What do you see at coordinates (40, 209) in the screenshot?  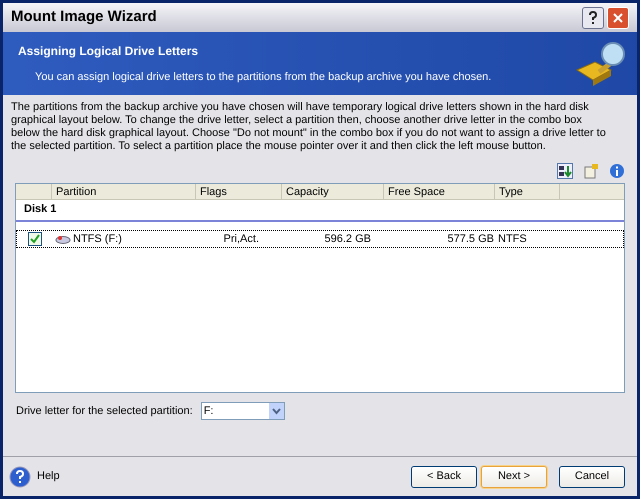 I see `disk-label: Disk 1` at bounding box center [40, 209].